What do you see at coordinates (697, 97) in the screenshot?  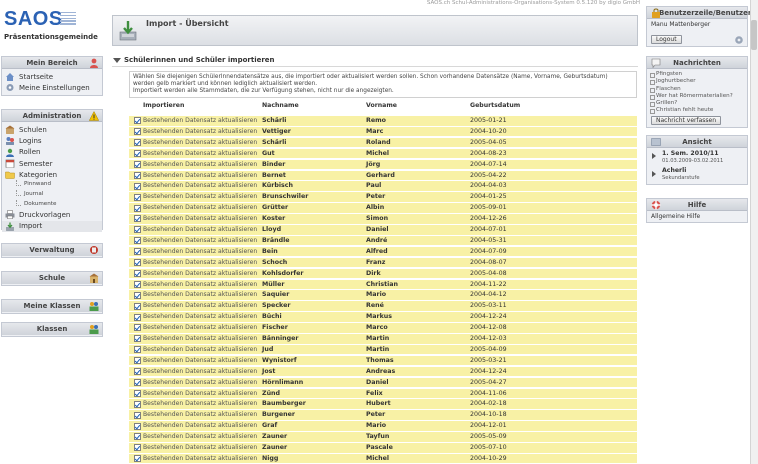 I see `message-item: Wer hat Römermaterialien?` at bounding box center [697, 97].